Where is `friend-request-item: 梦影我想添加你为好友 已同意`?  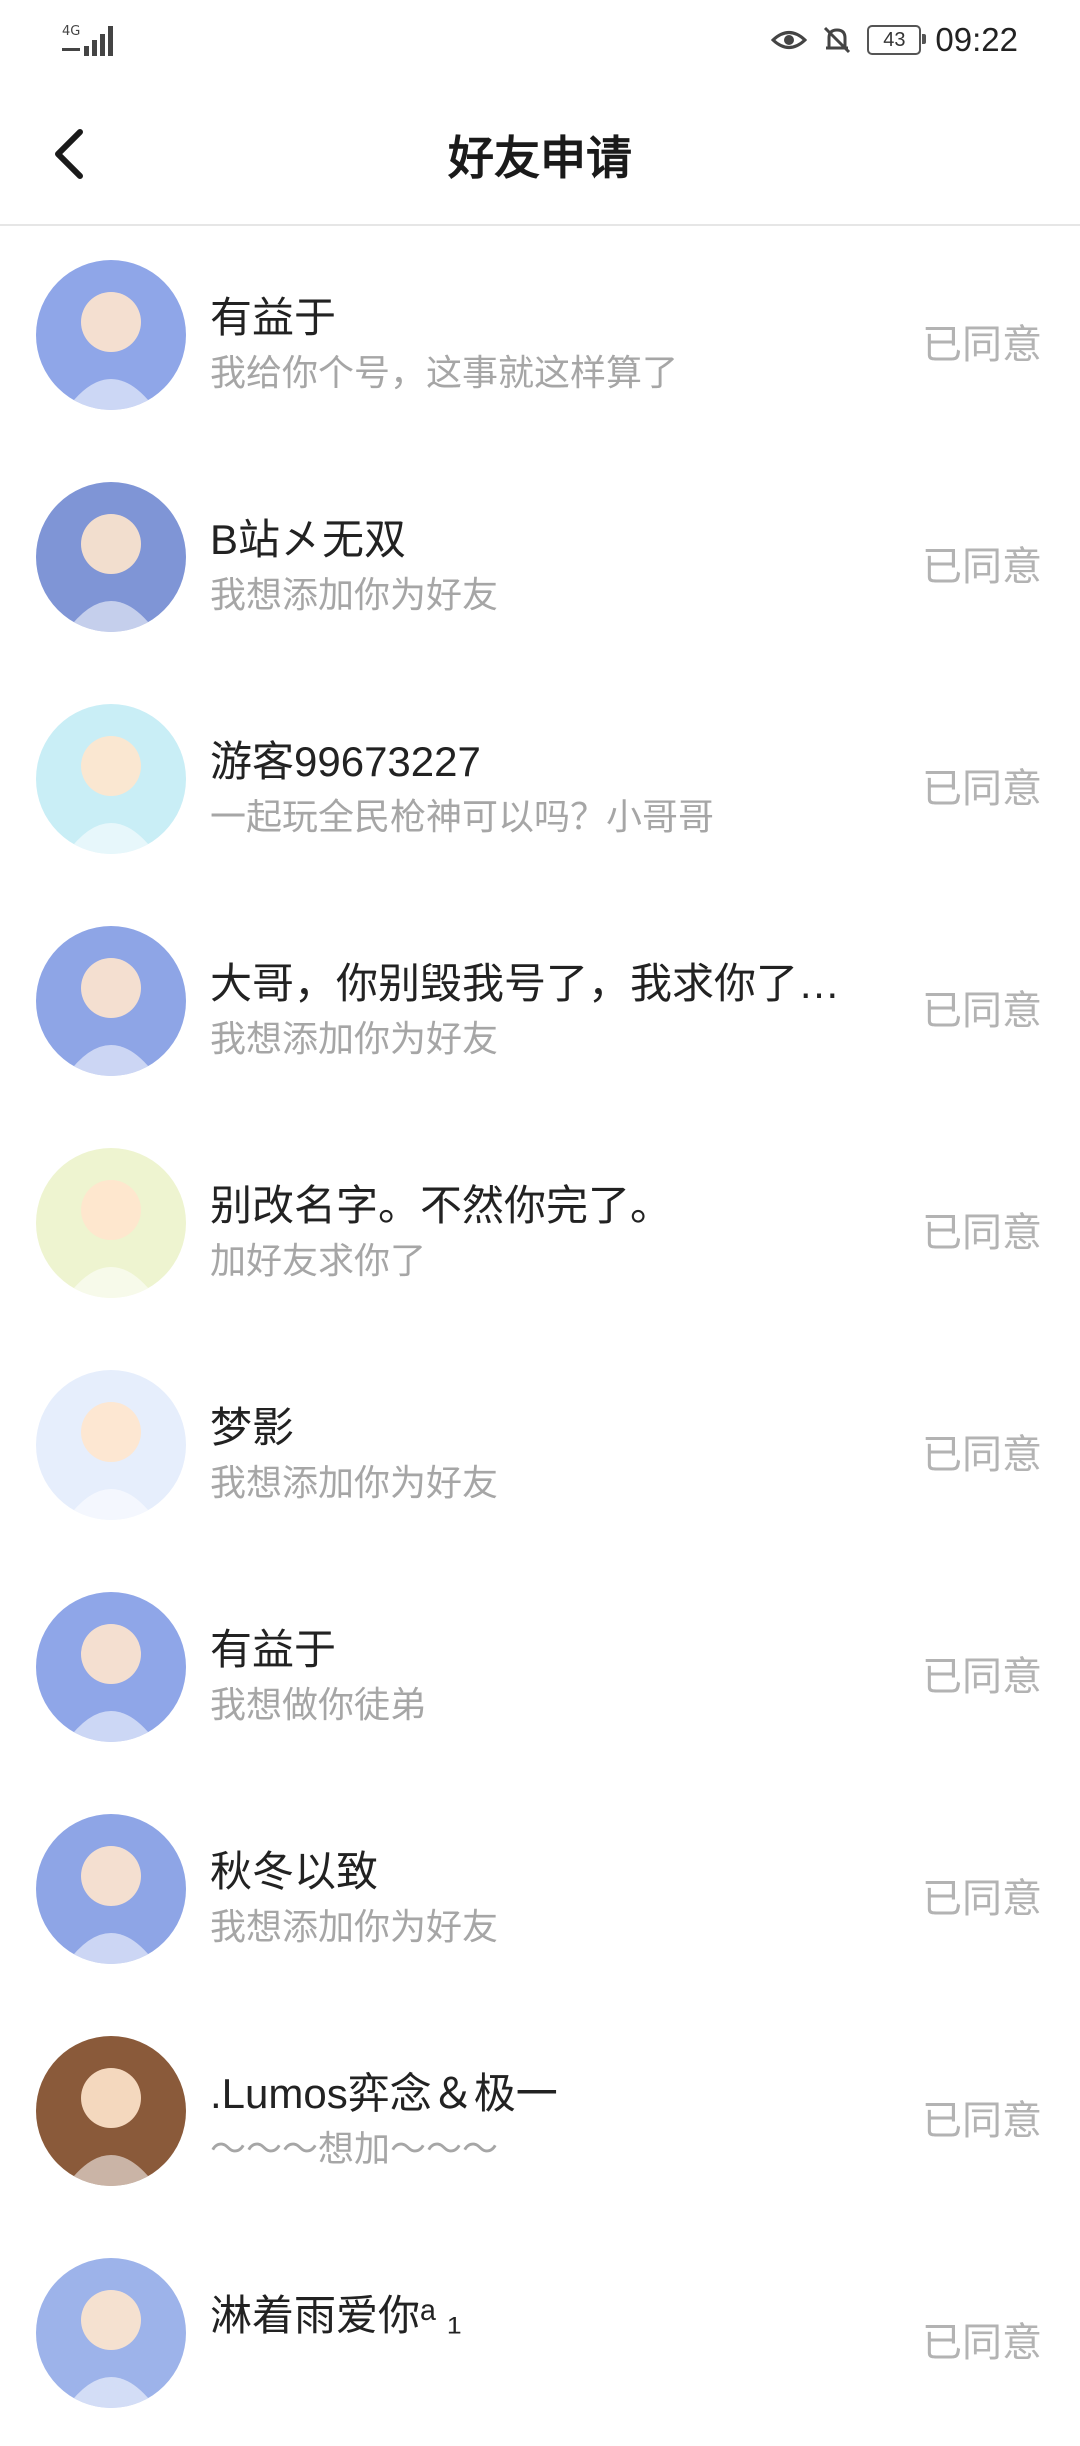 friend-request-item: 梦影我想添加你为好友 已同意 is located at coordinates (540, 1447).